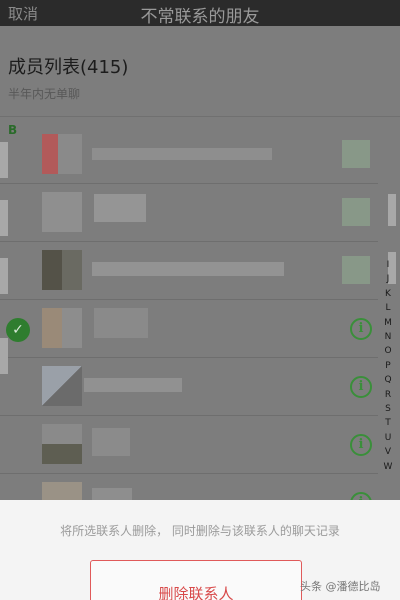  Describe the element at coordinates (388, 279) in the screenshot. I see `alphabet-letter: J` at that location.